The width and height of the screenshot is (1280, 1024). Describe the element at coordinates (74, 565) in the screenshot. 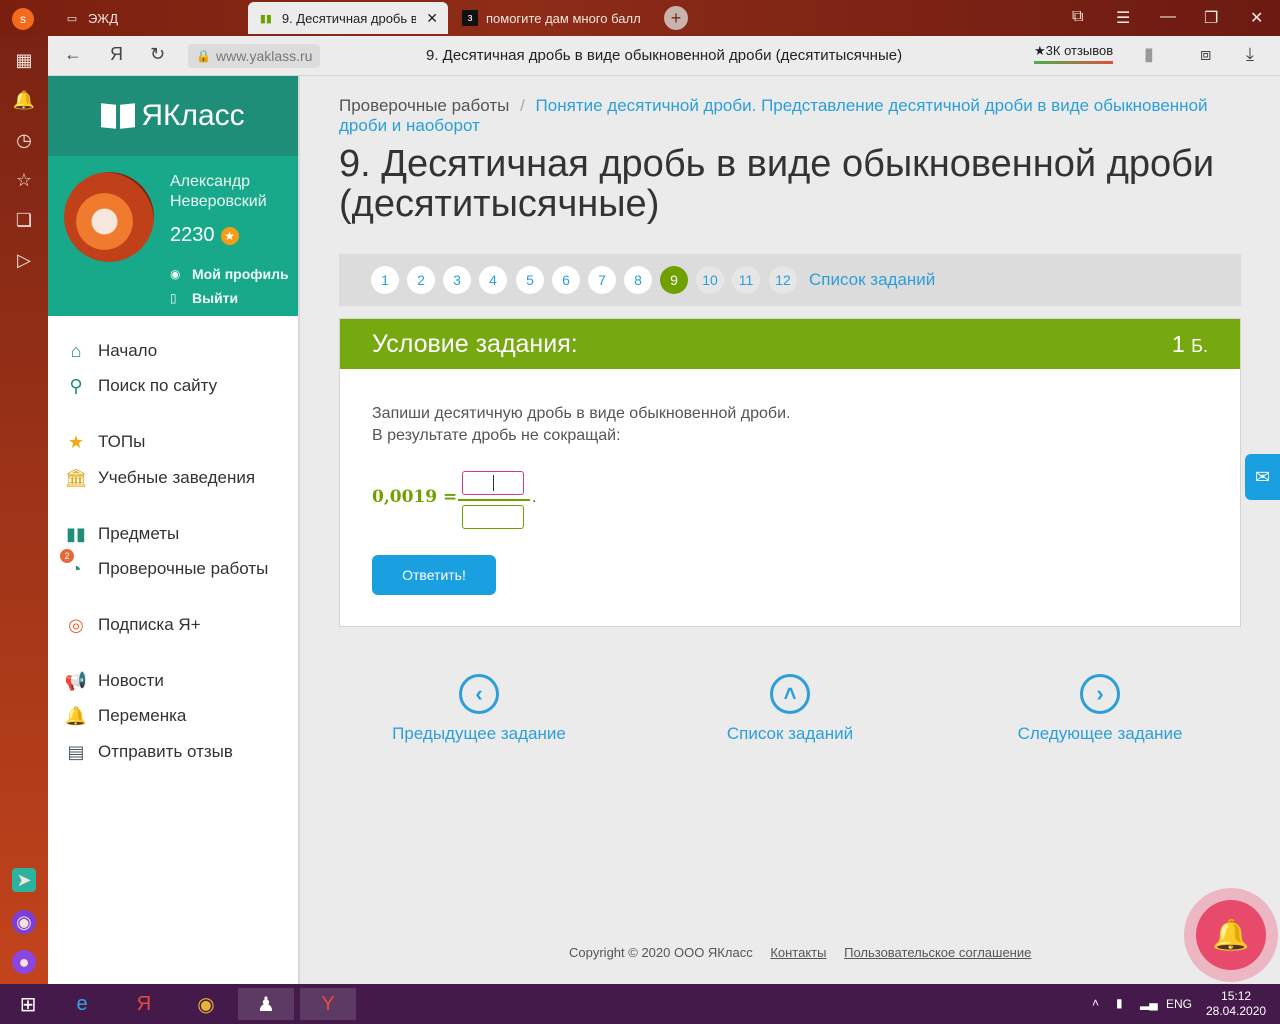

I see `check-icon: ◔ 2` at that location.